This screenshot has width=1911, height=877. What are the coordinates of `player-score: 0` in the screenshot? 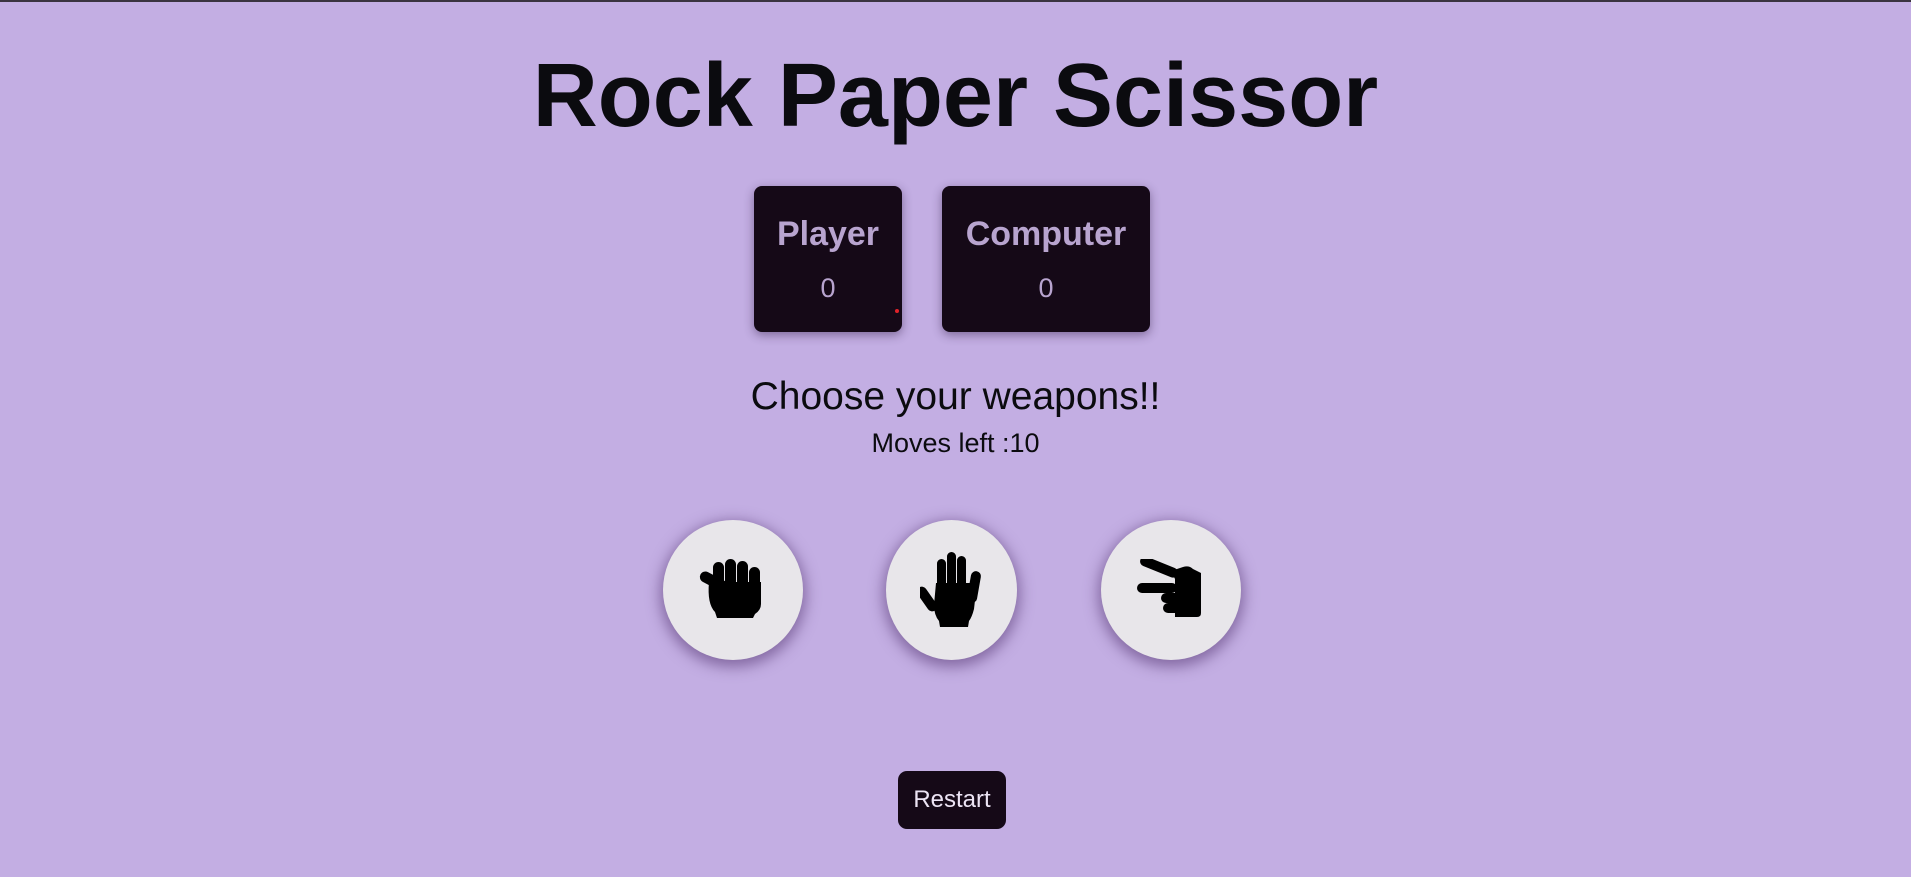 It's located at (828, 288).